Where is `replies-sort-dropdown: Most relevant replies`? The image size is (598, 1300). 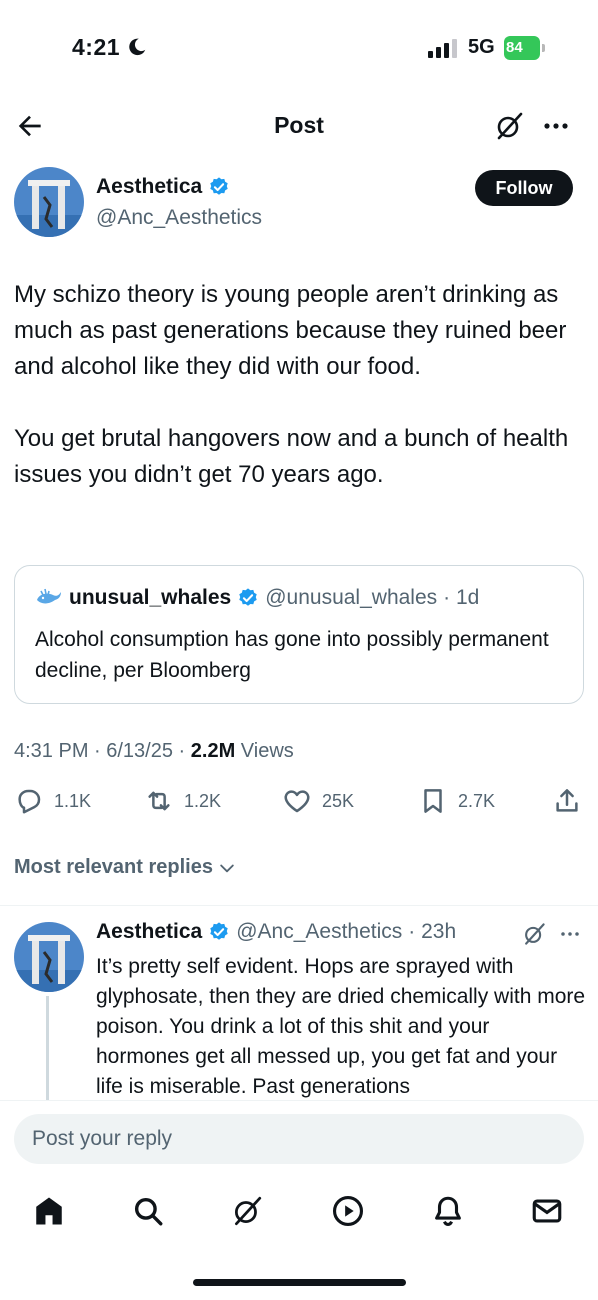
replies-sort-dropdown: Most relevant replies is located at coordinates (125, 867).